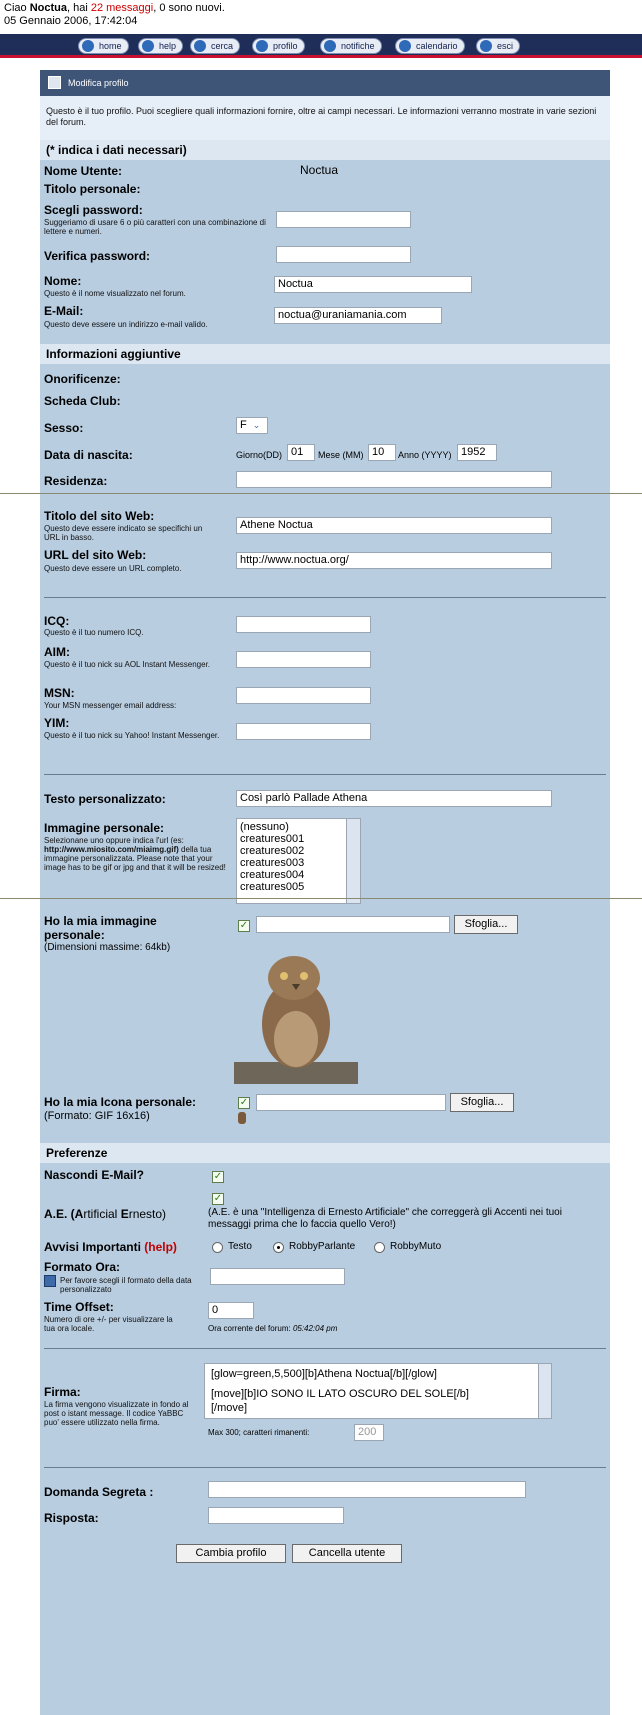  Describe the element at coordinates (303, 731) in the screenshot. I see `yim-input` at that location.